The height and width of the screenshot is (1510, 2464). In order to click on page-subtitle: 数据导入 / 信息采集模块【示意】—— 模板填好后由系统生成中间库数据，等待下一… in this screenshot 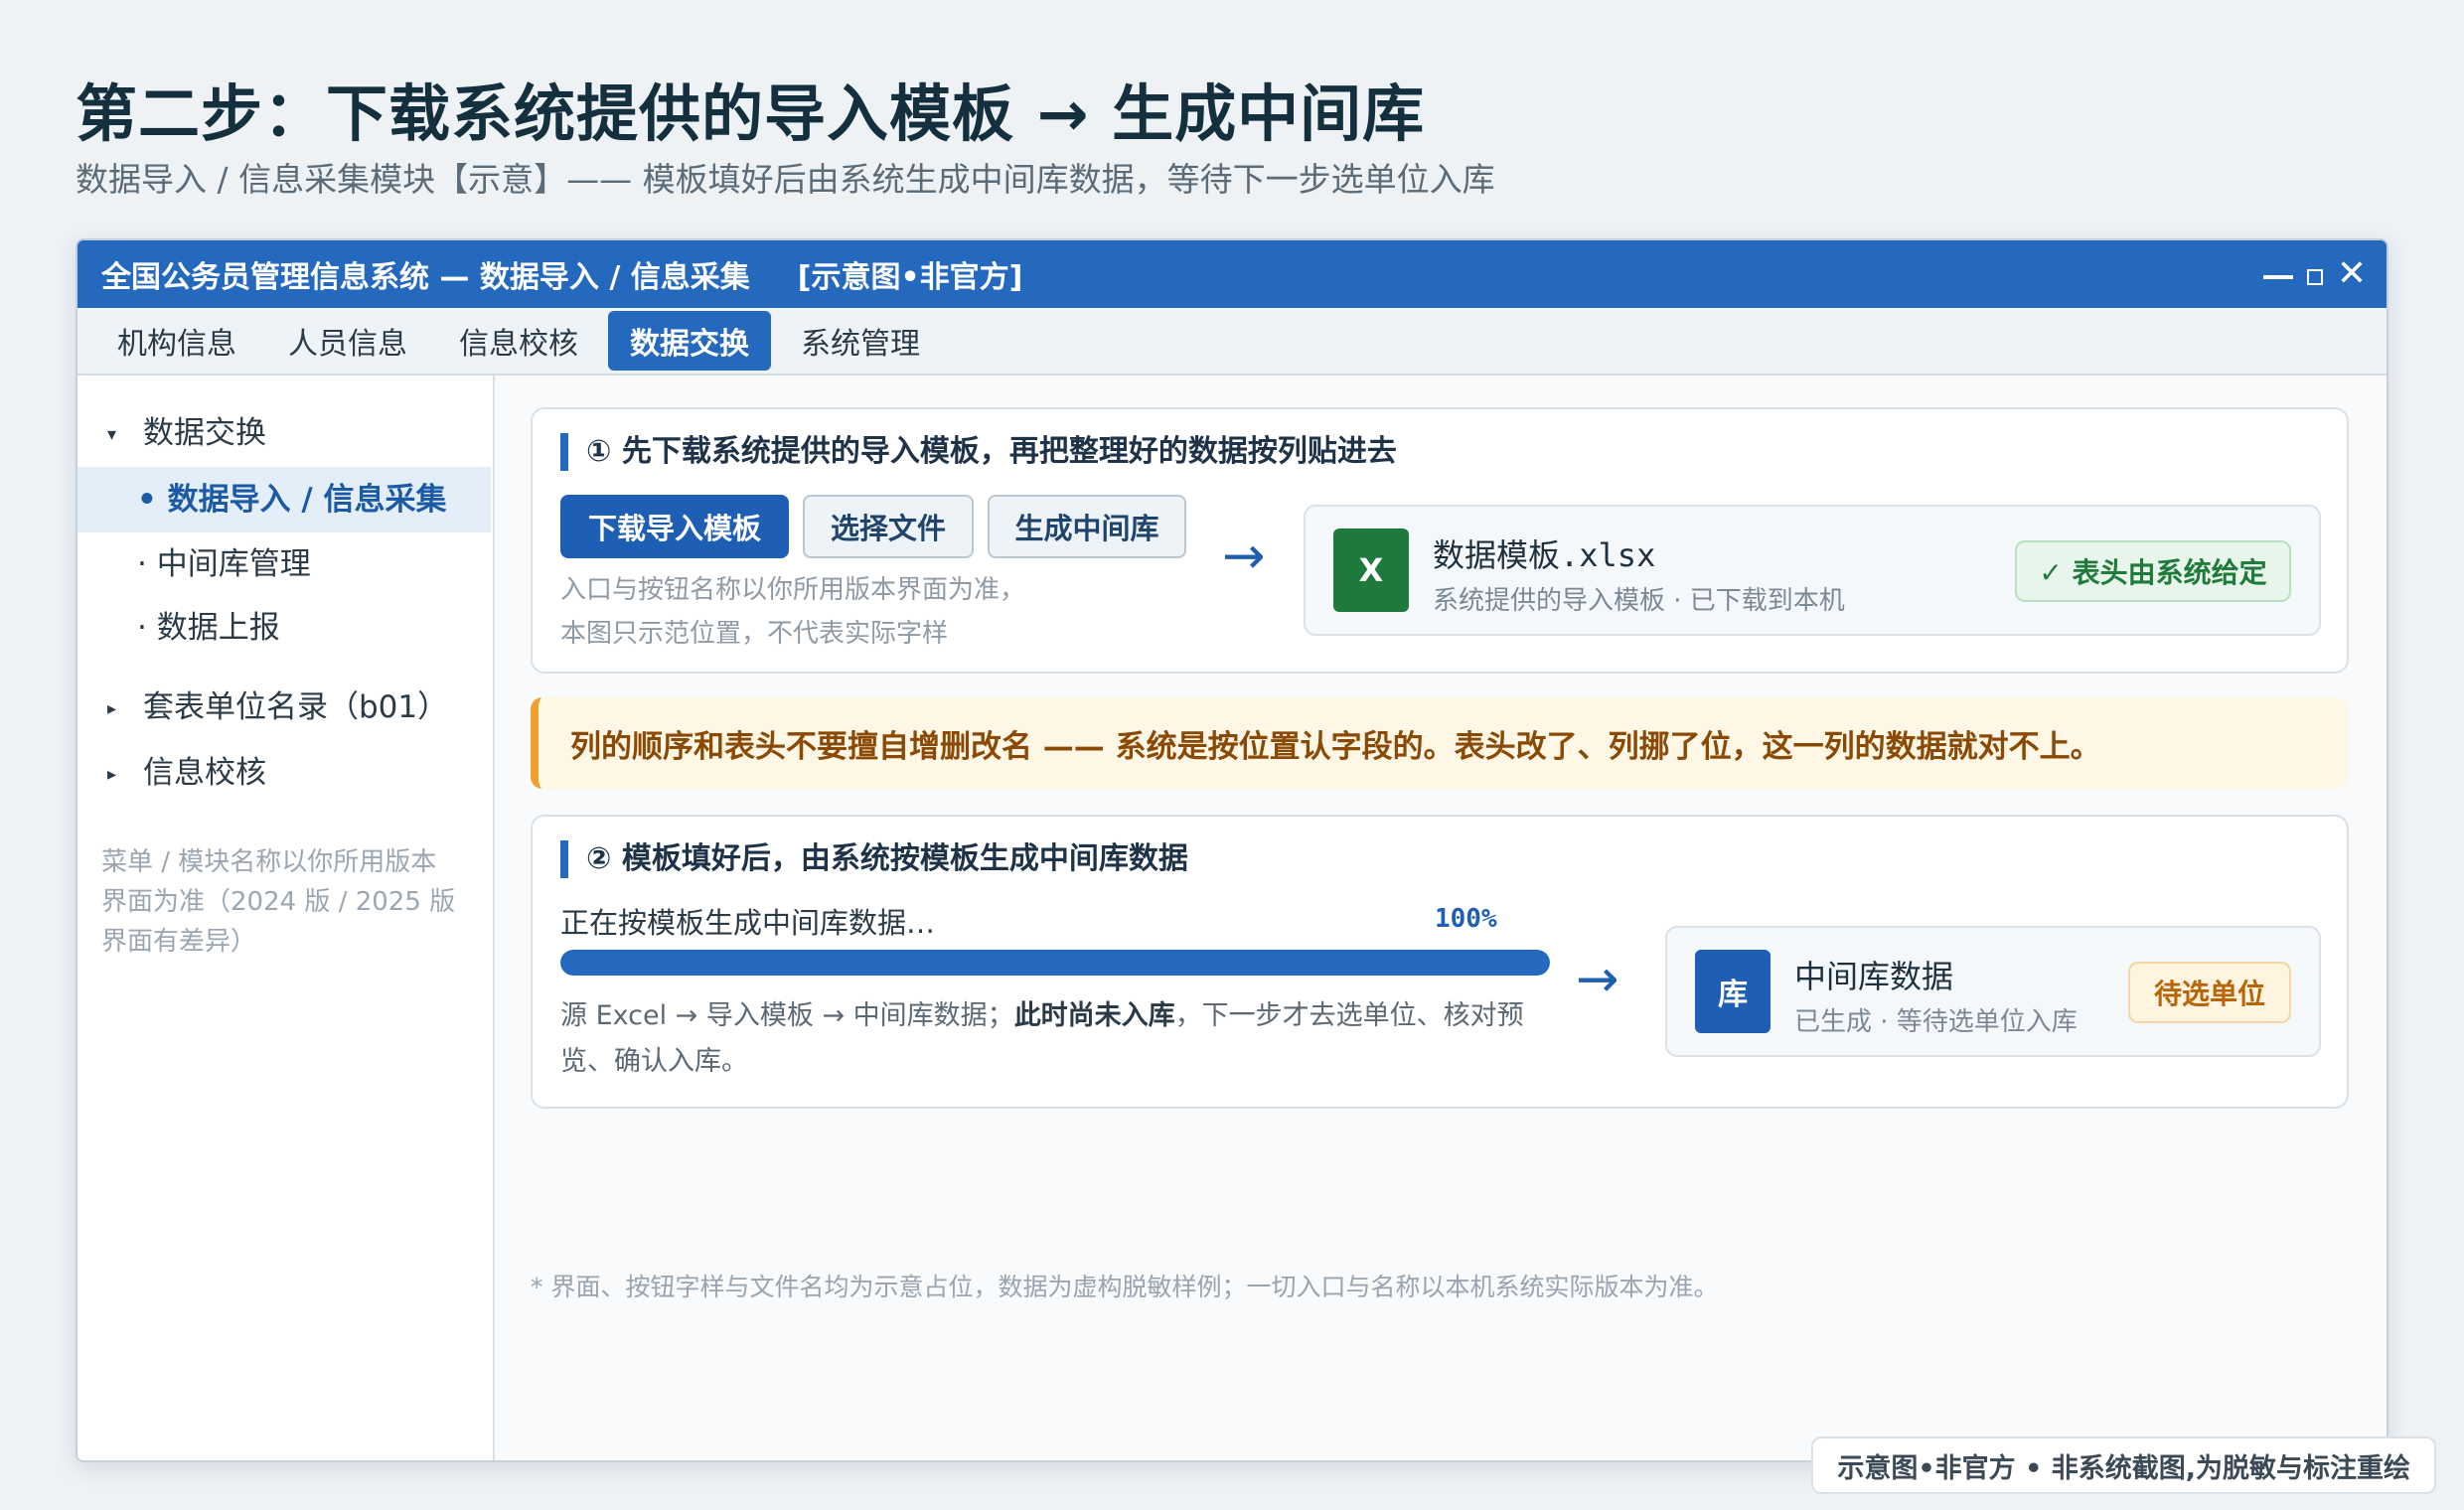, I will do `click(785, 180)`.